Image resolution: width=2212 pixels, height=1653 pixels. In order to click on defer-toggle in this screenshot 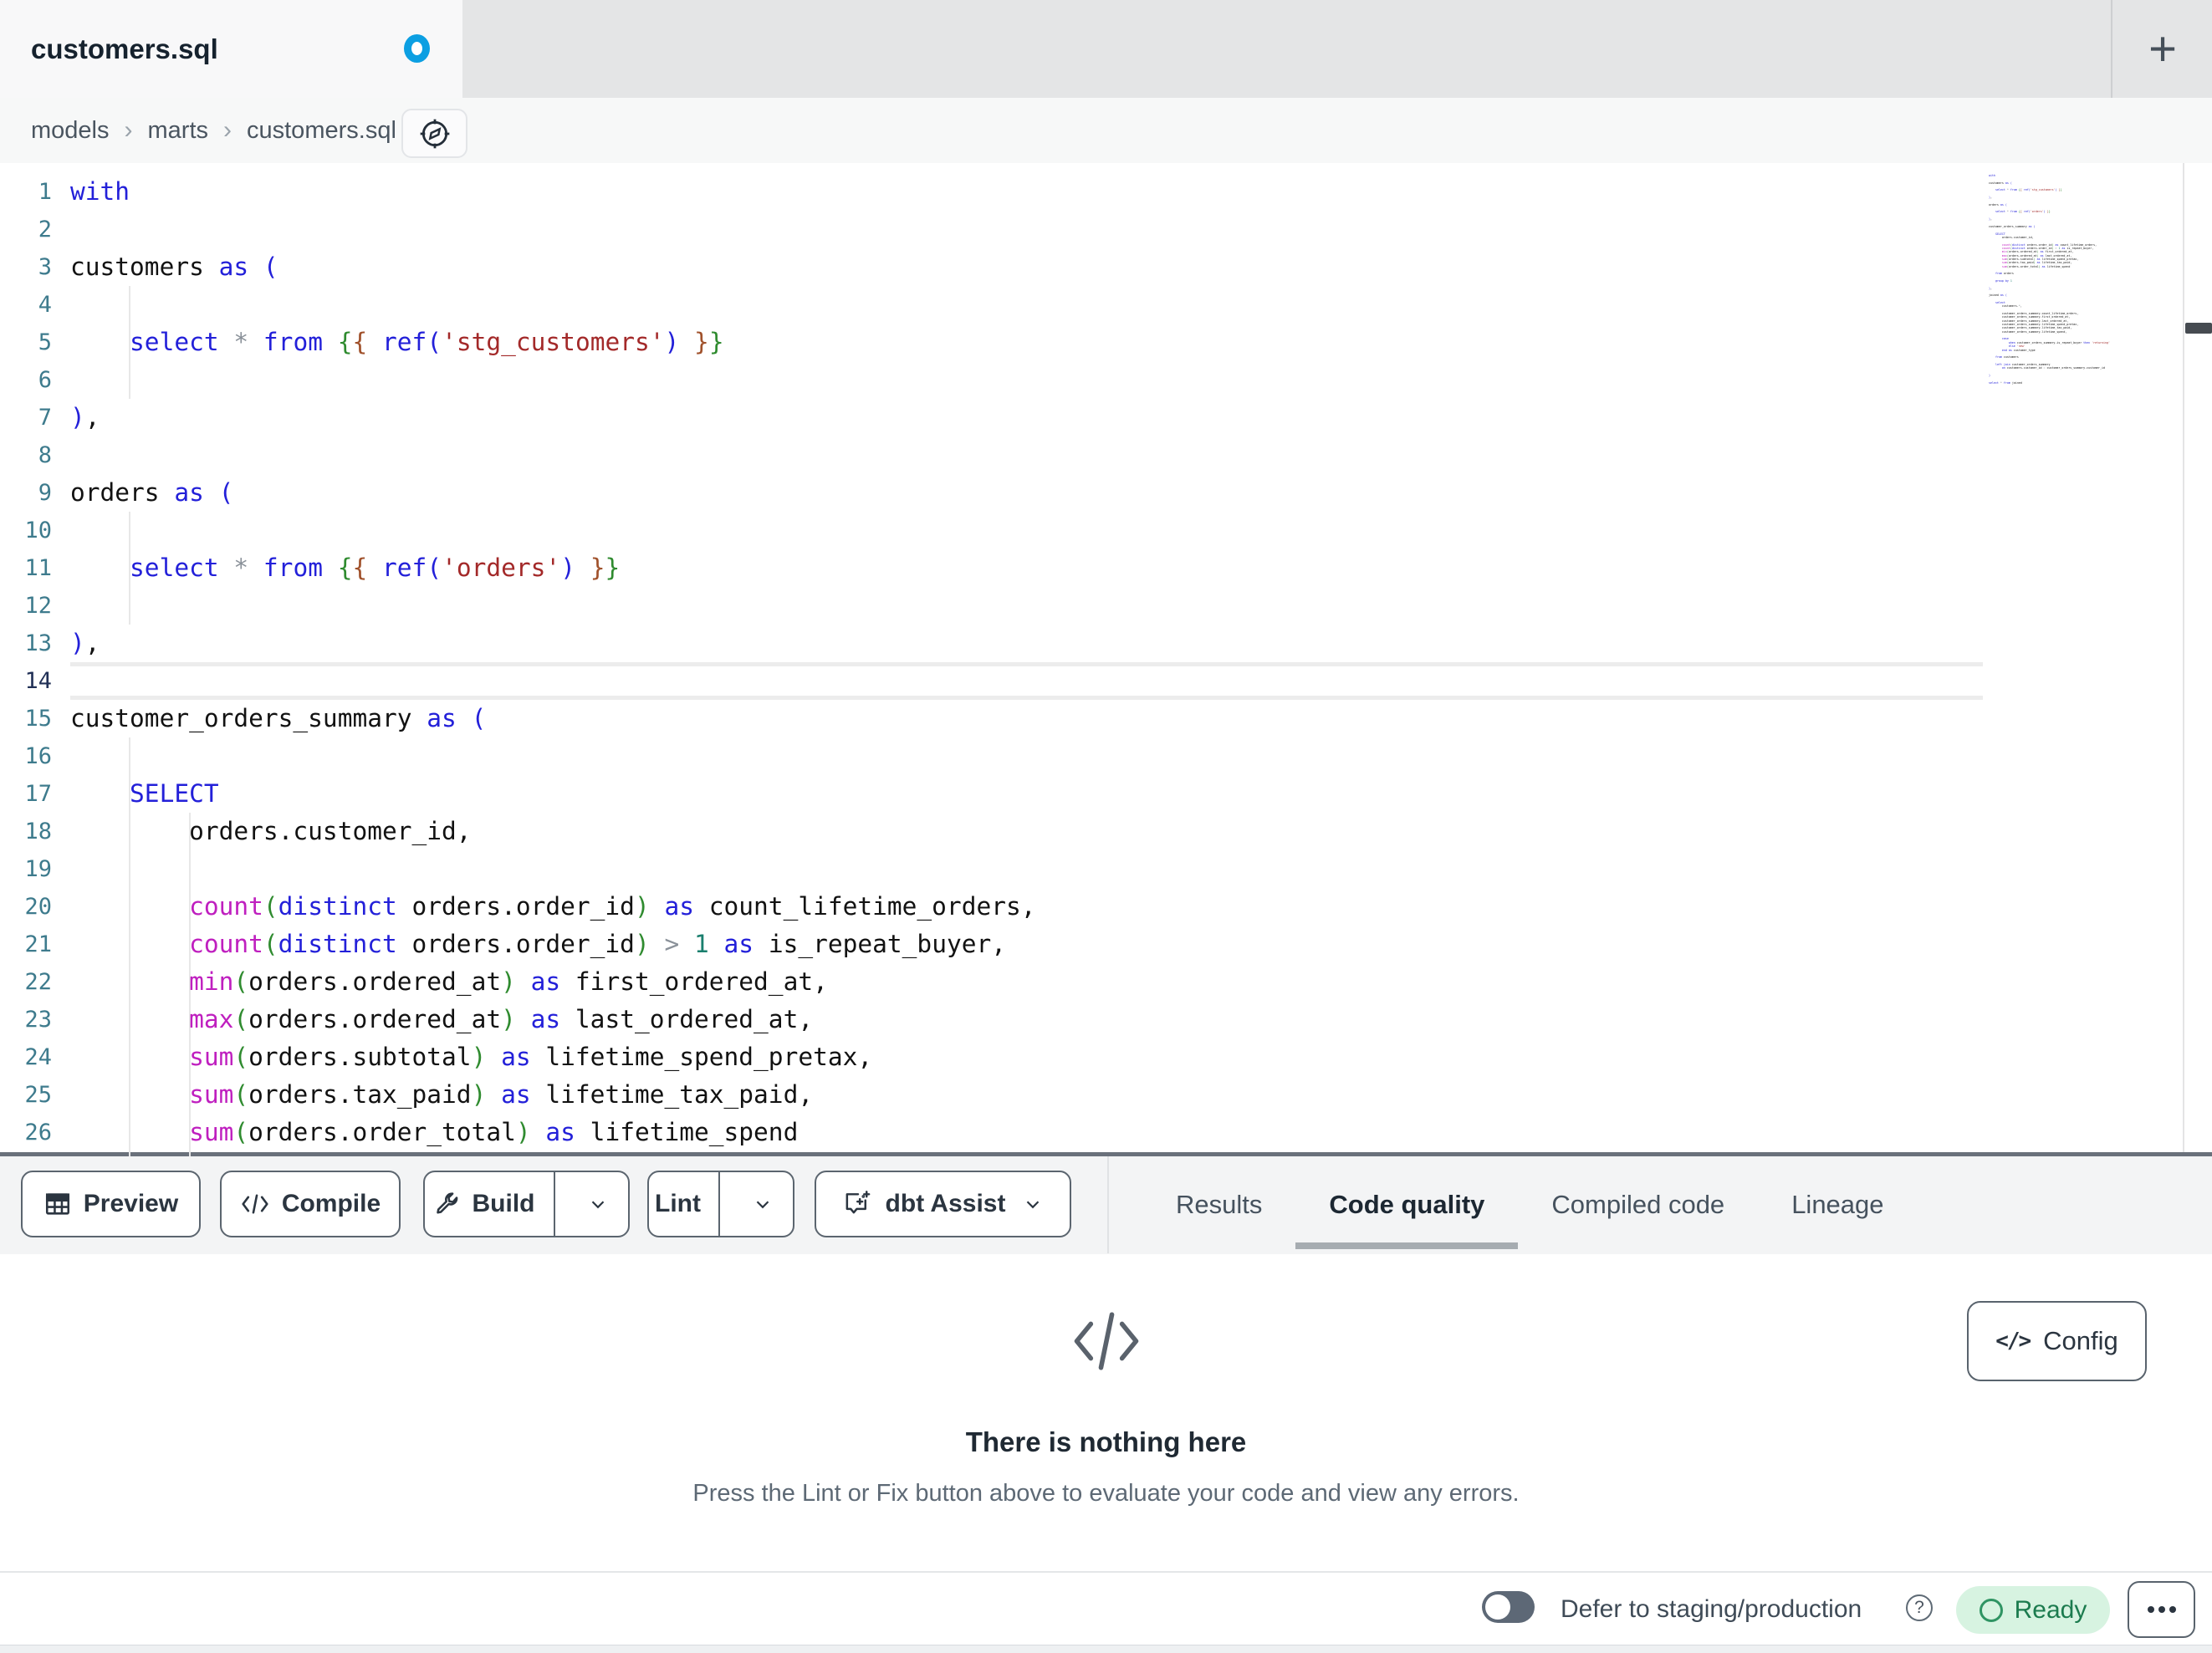, I will do `click(1509, 1607)`.